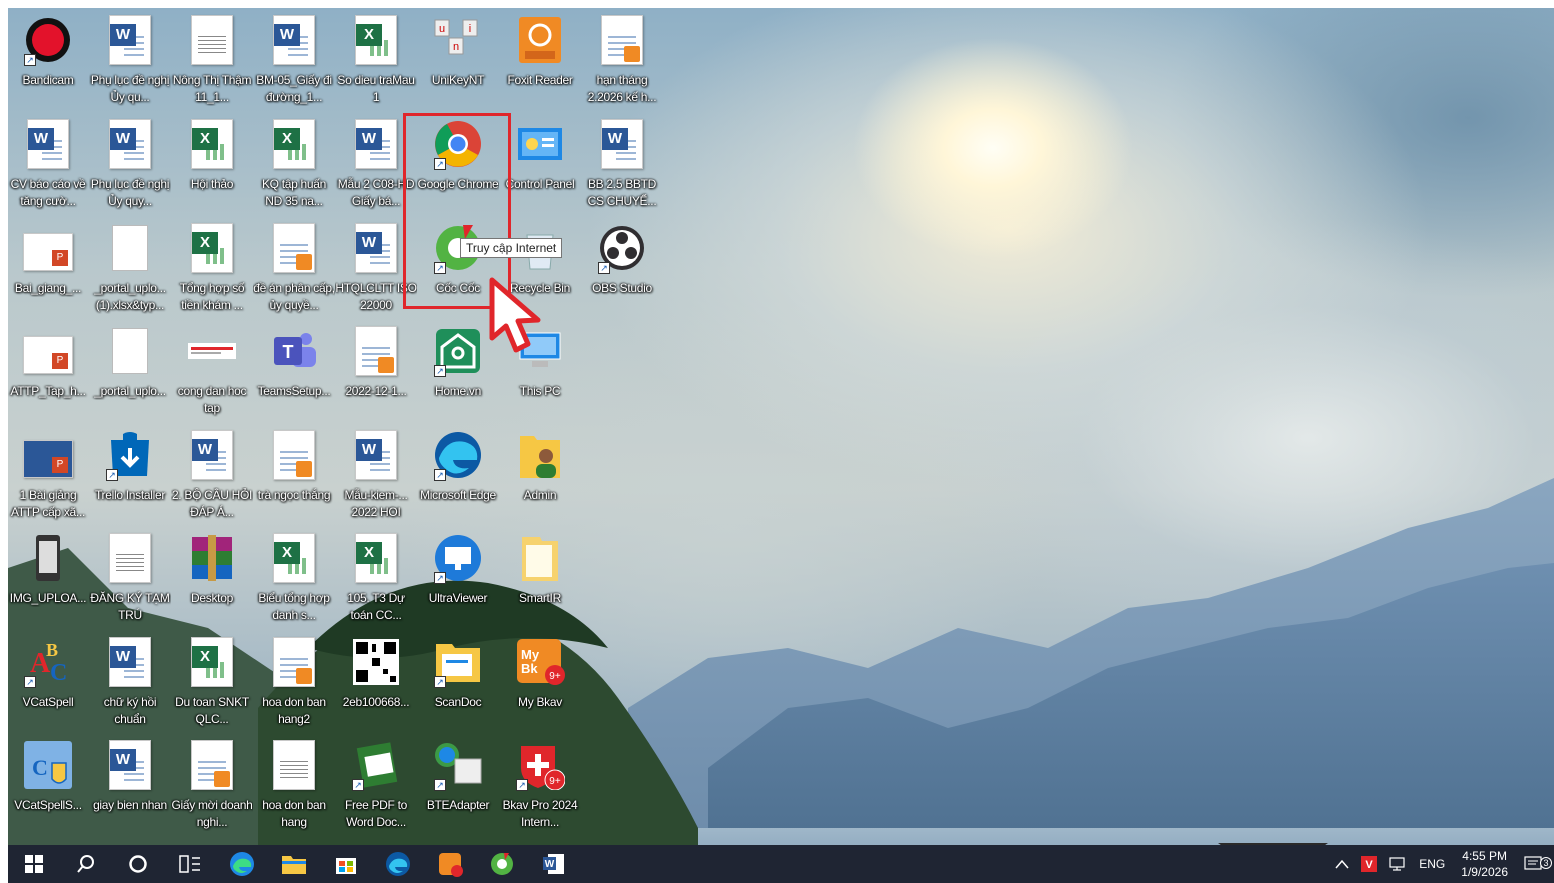  I want to click on folder-icon, so click(294, 864).